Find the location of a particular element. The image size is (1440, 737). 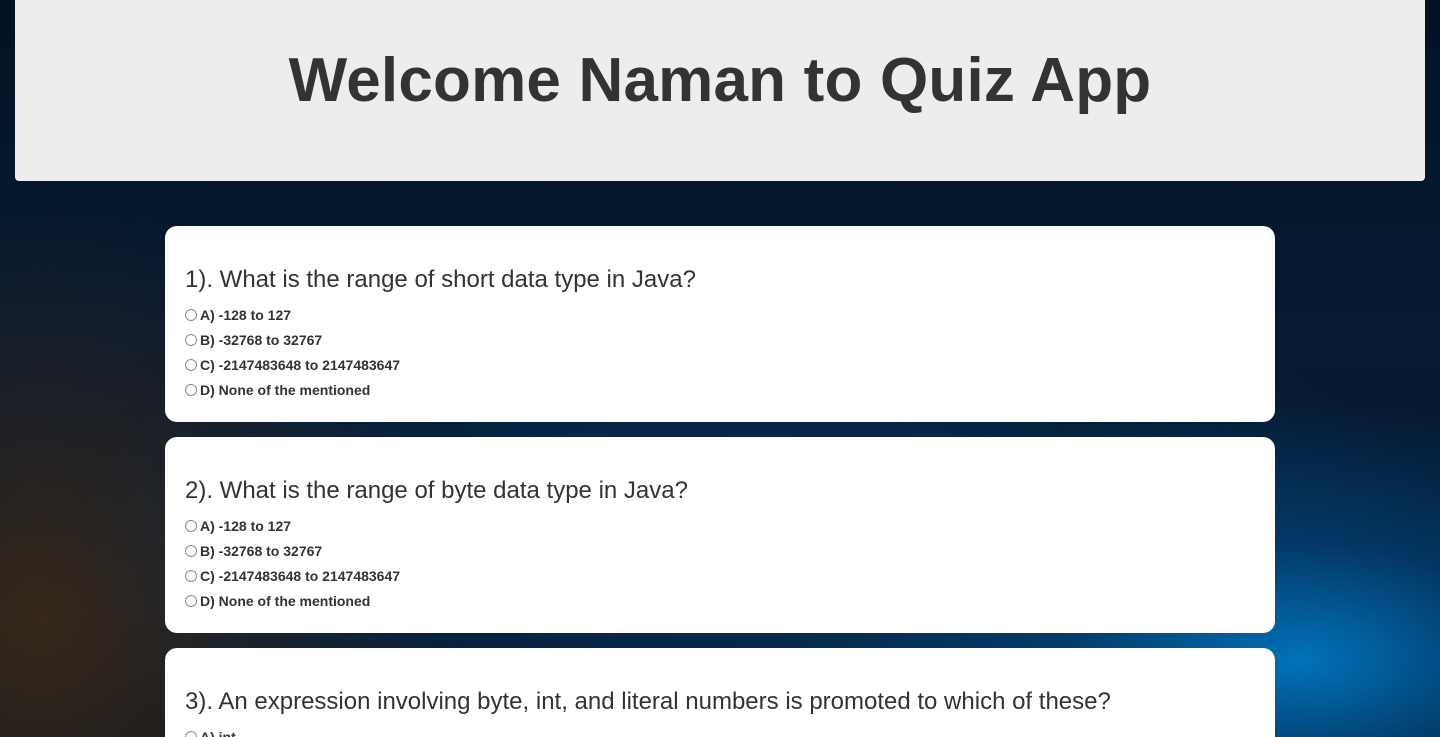

option-label: A) int is located at coordinates (218, 732).